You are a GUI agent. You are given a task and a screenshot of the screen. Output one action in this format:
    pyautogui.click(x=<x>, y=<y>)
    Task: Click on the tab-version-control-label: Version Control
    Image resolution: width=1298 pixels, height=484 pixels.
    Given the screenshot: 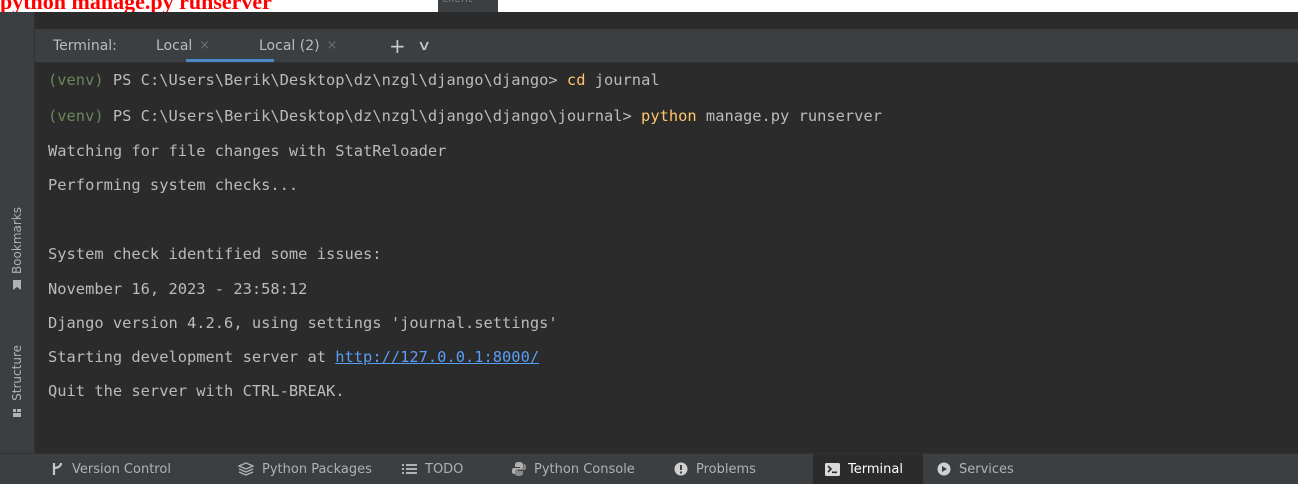 What is the action you would take?
    pyautogui.click(x=121, y=469)
    